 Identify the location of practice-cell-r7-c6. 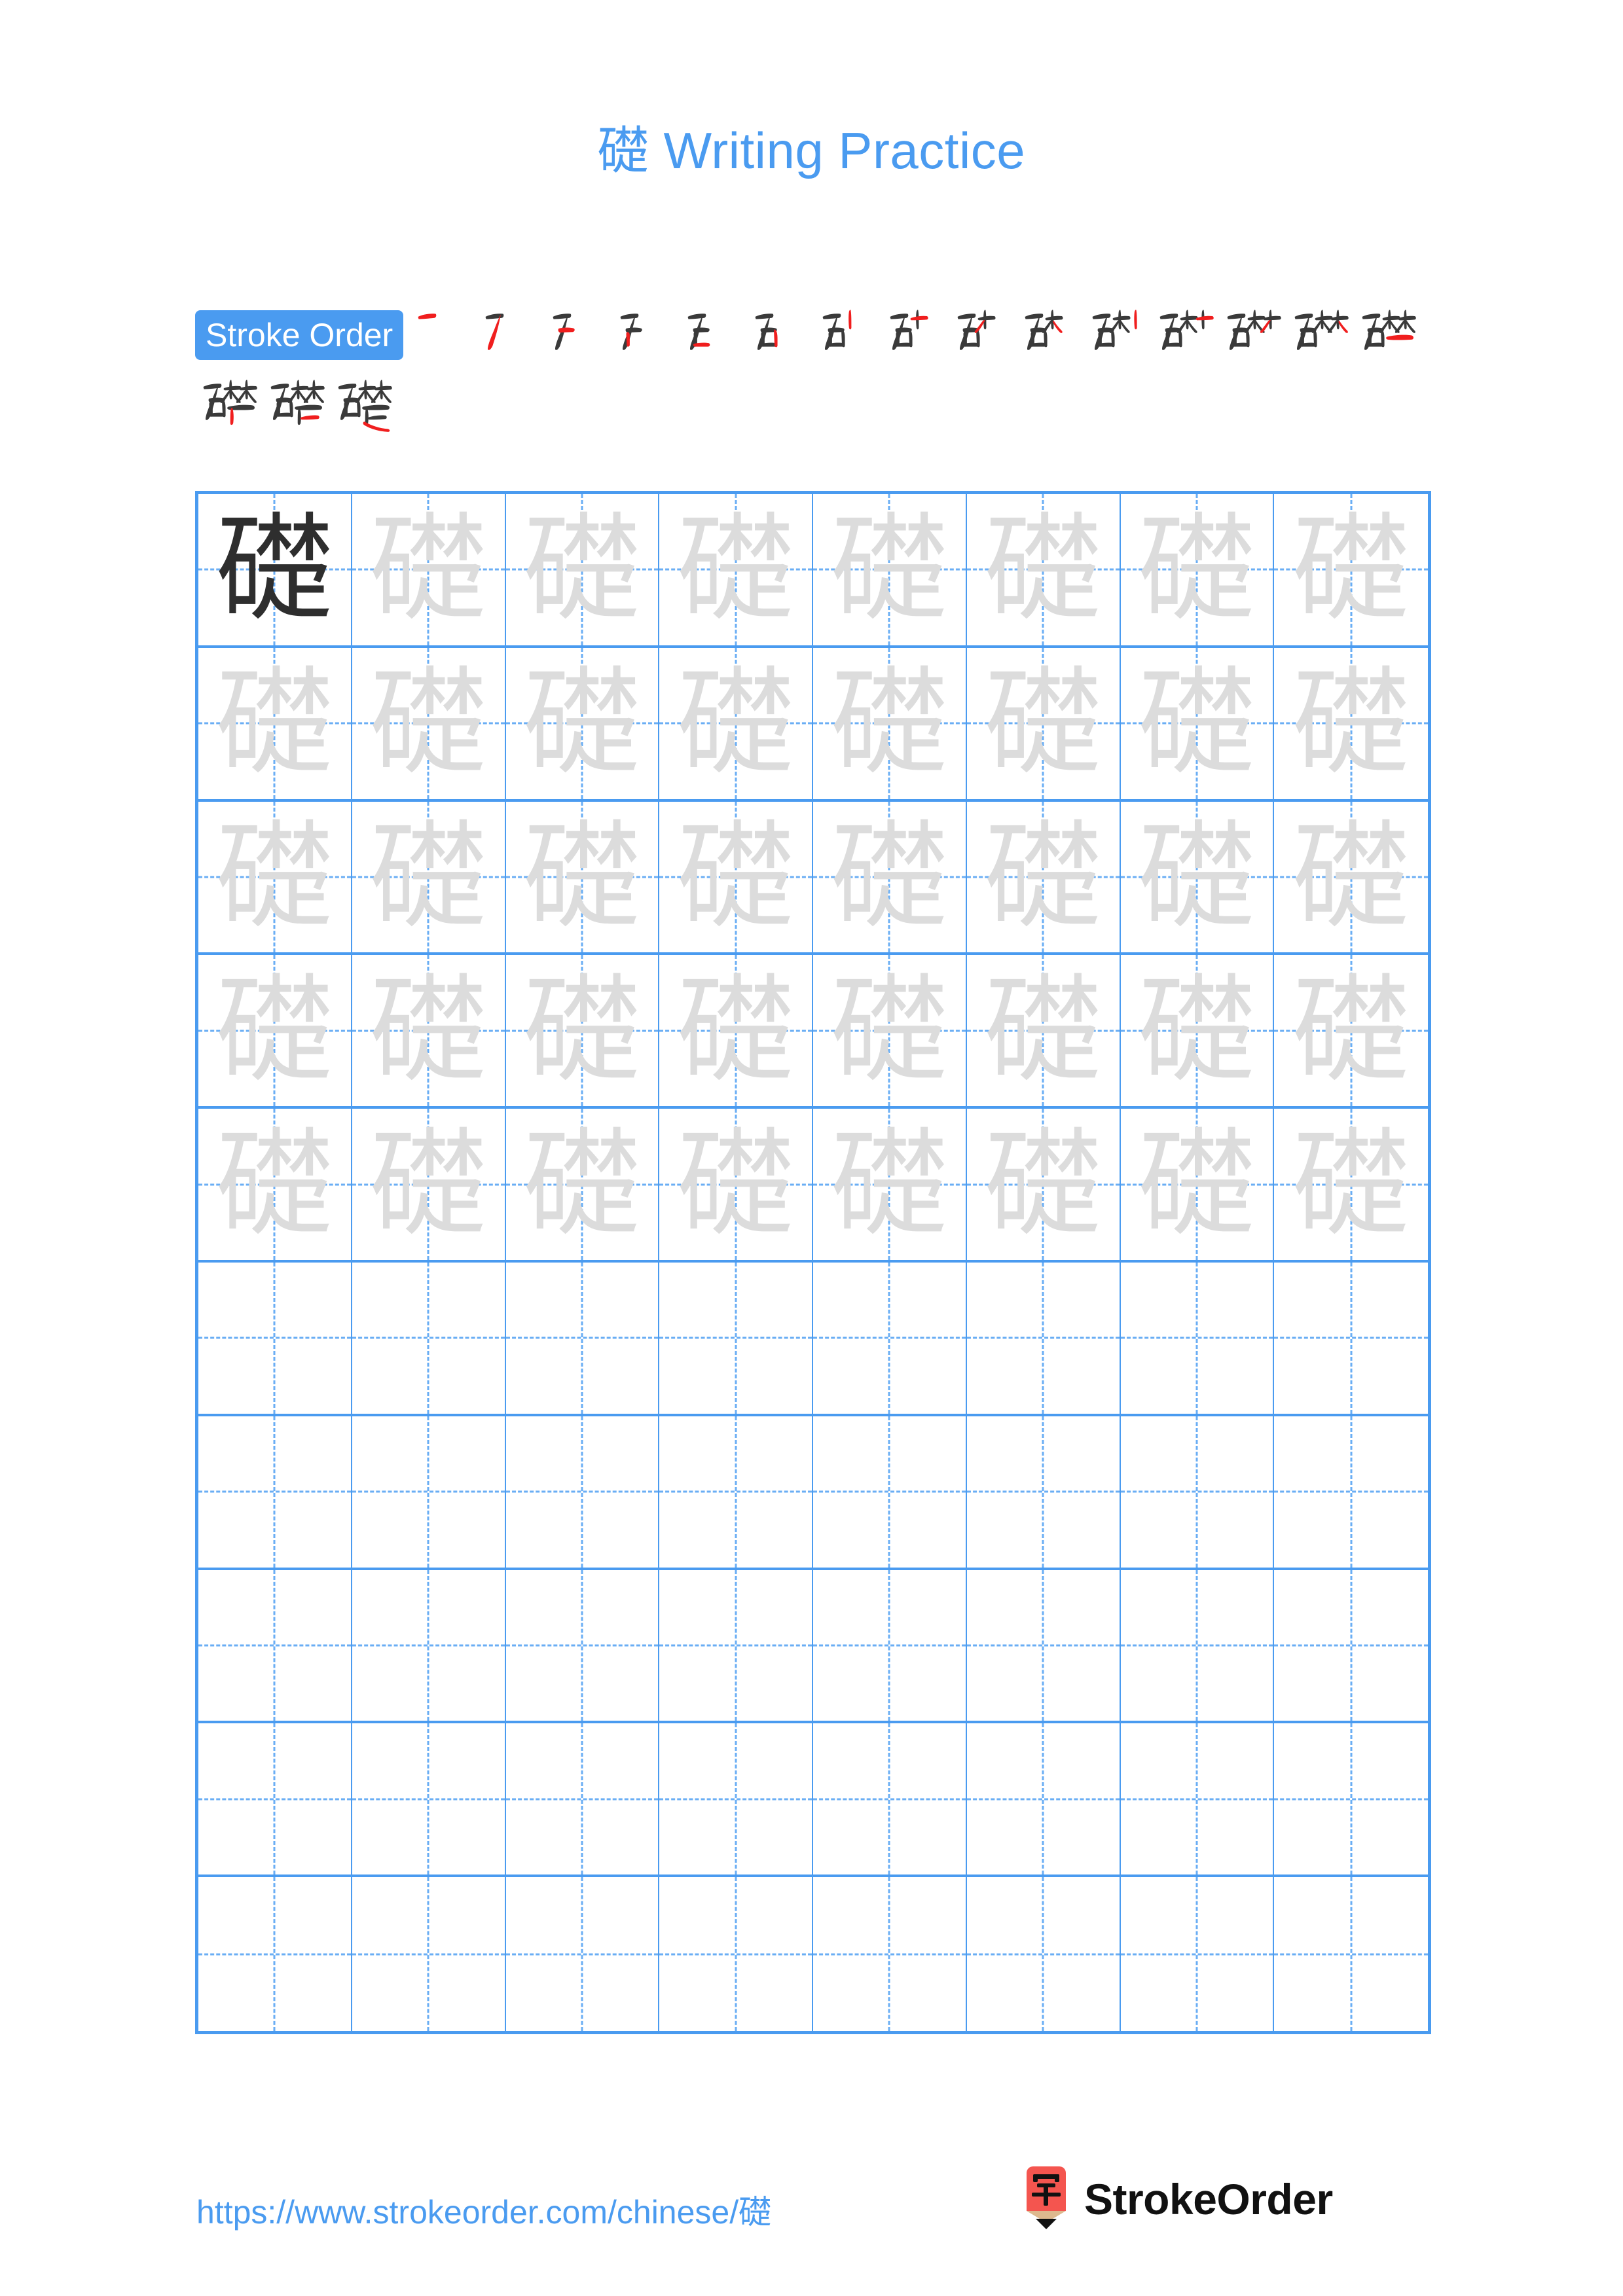
(1043, 1493).